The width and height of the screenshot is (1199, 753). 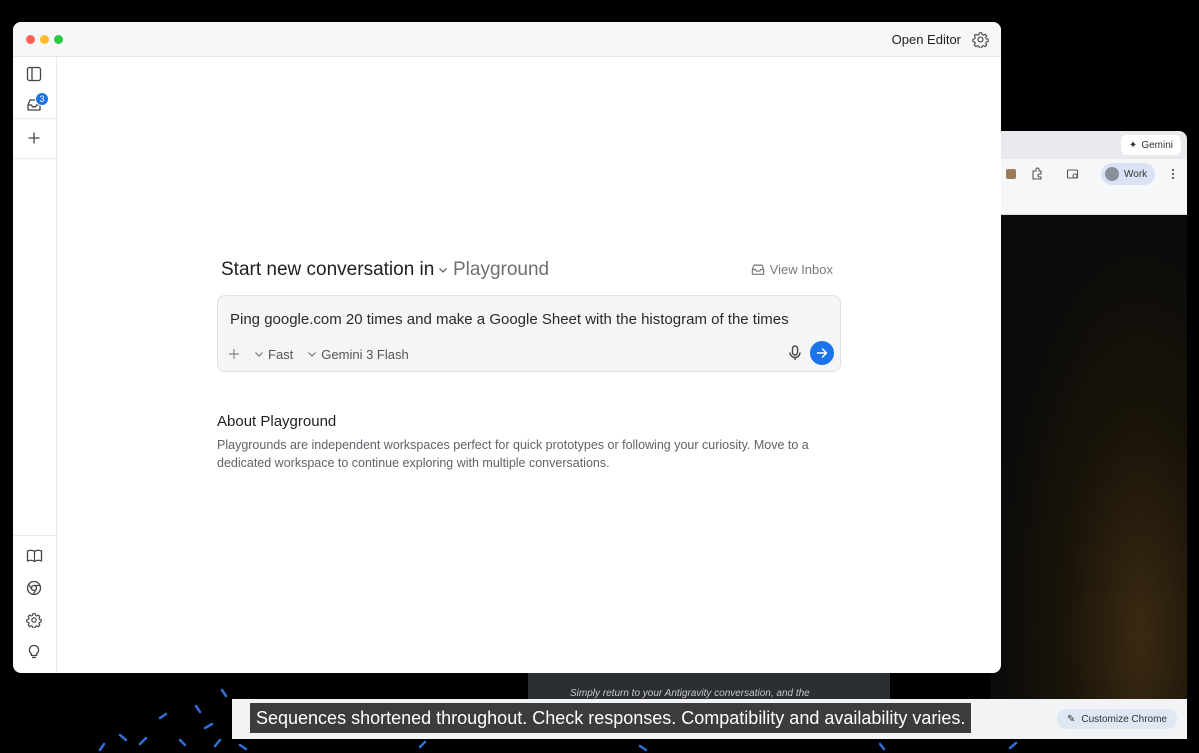 I want to click on send-button, so click(x=822, y=353).